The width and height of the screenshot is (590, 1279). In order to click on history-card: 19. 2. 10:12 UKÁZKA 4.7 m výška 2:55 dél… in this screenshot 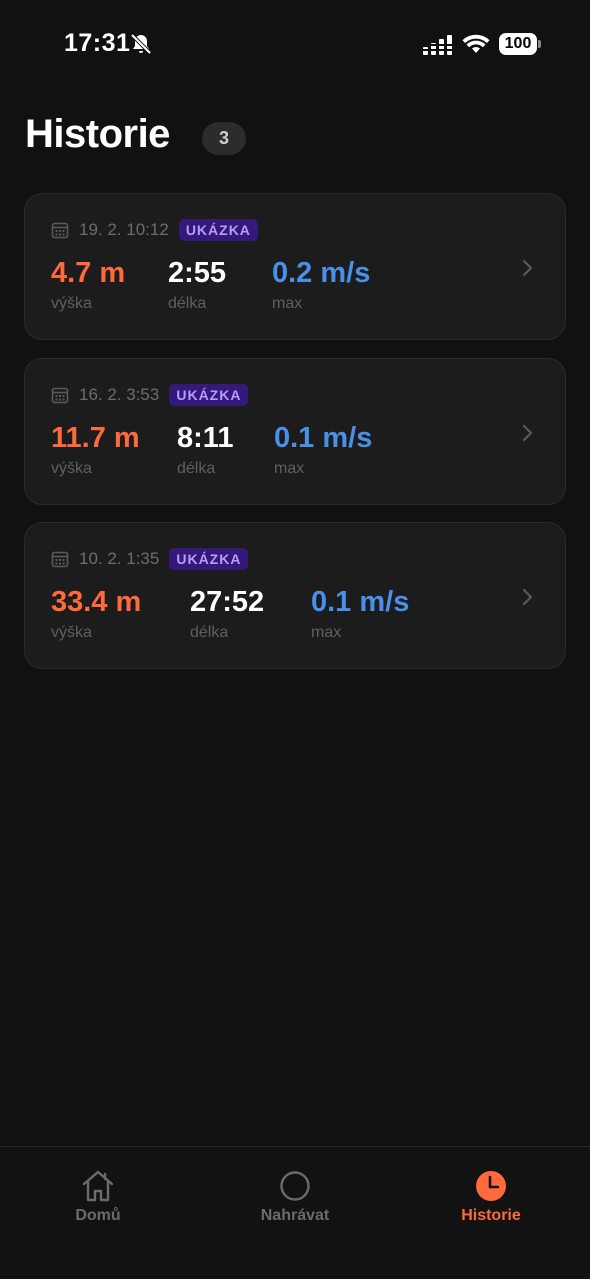, I will do `click(295, 266)`.